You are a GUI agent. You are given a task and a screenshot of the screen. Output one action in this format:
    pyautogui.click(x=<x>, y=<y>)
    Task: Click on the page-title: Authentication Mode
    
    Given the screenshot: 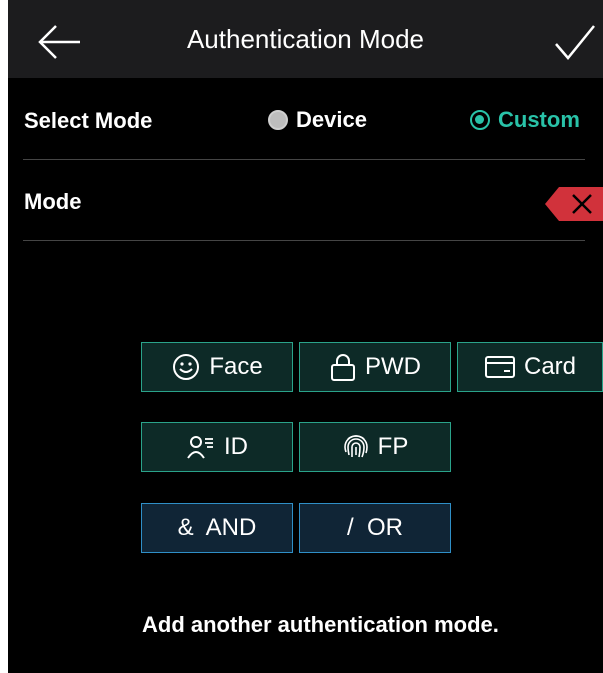 What is the action you would take?
    pyautogui.click(x=305, y=39)
    